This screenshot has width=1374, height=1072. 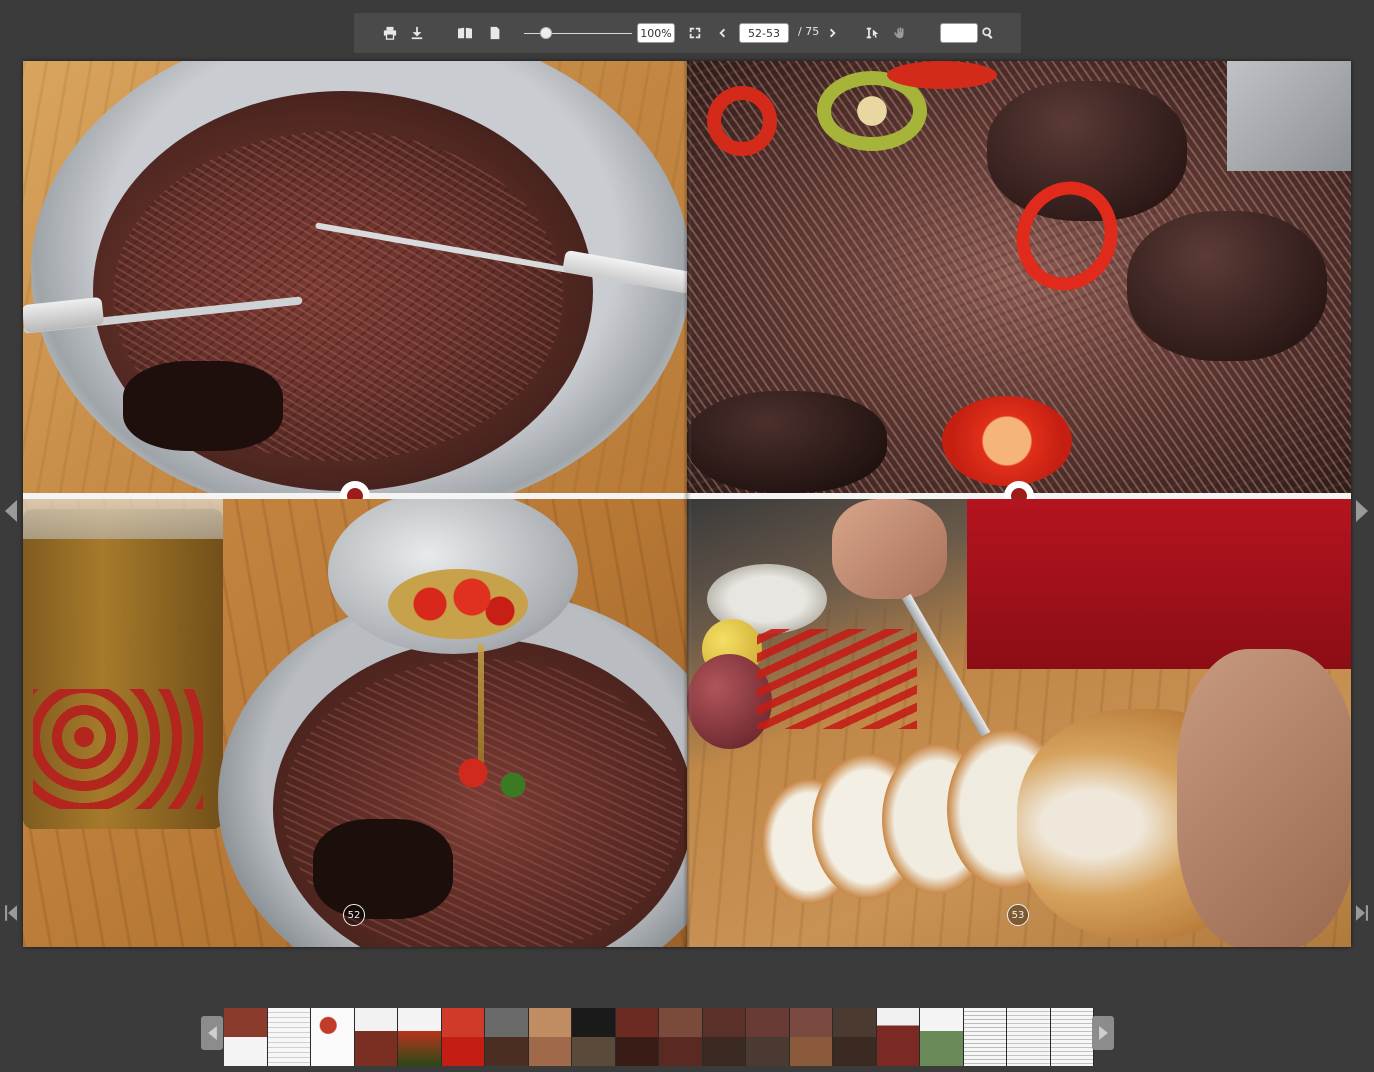 I want to click on first-page-icon, so click(x=11, y=913).